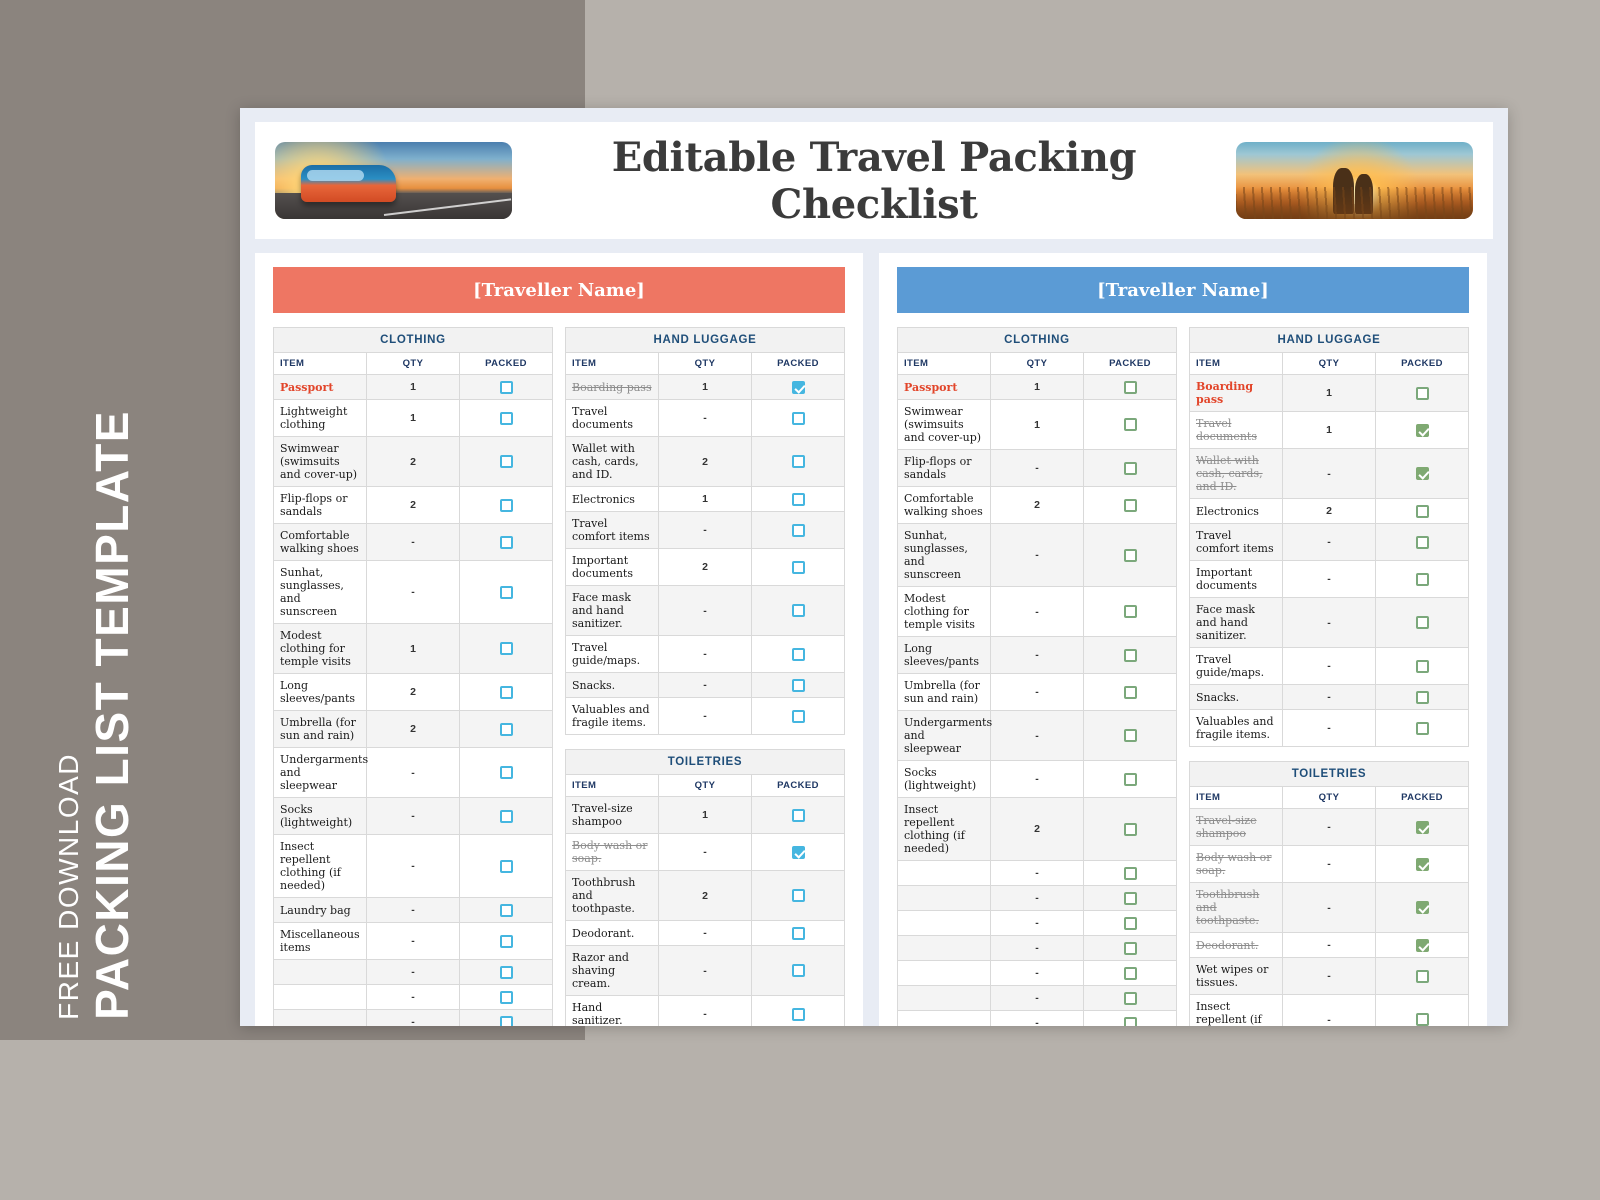 The height and width of the screenshot is (1200, 1600). Describe the element at coordinates (612, 716) in the screenshot. I see `item-name: Valuables and fragile items.` at that location.